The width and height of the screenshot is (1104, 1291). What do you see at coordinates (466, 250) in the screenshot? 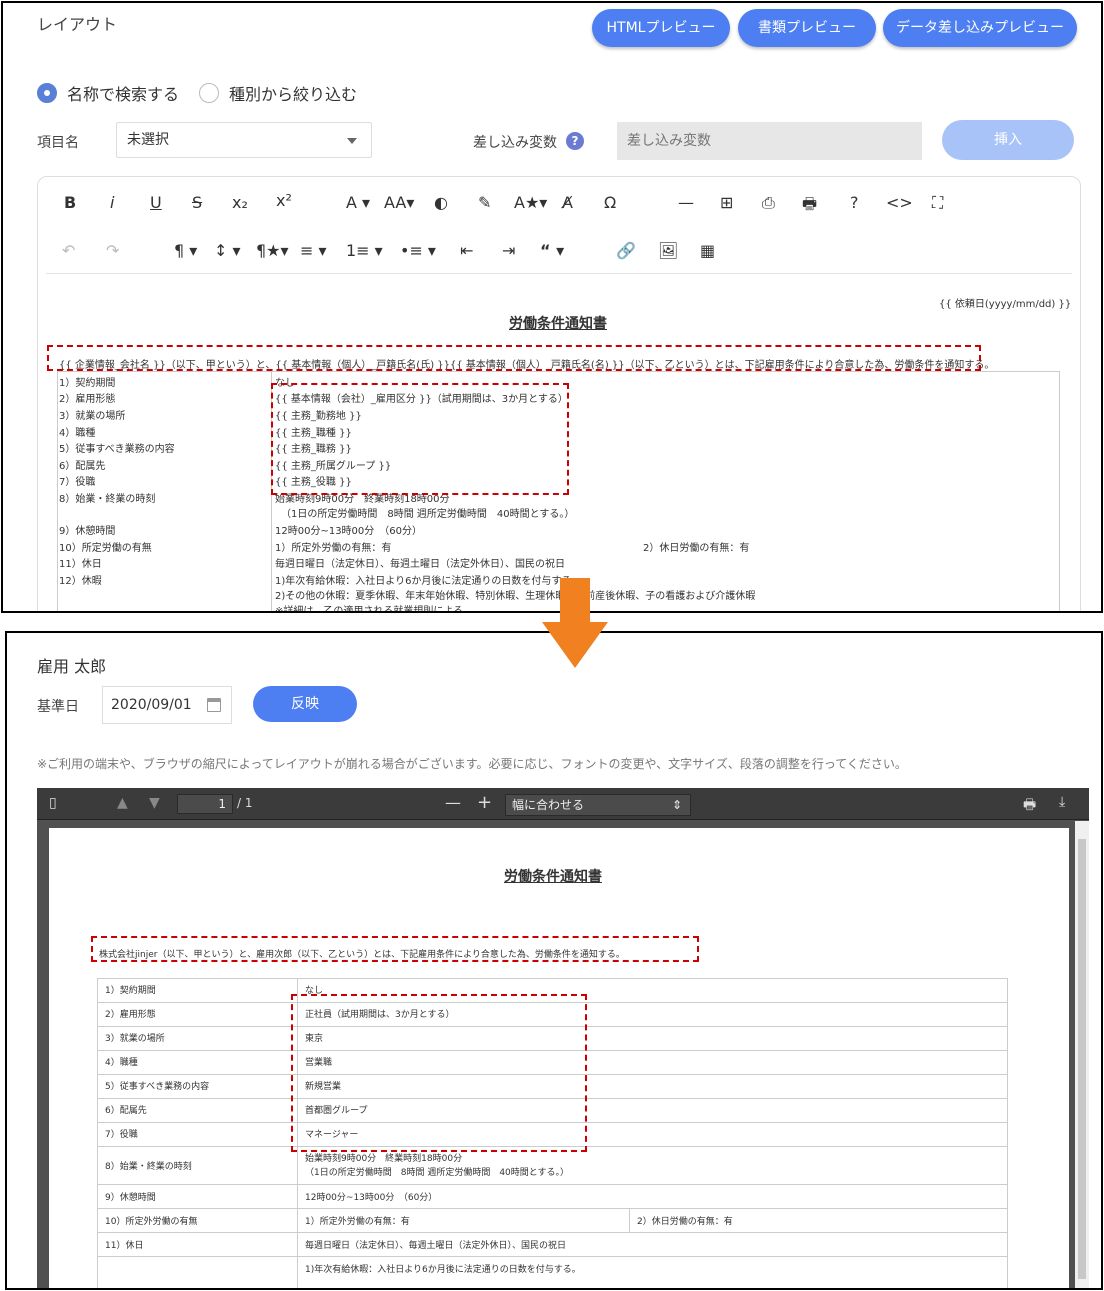
I see `outdent-icon: ⇤` at bounding box center [466, 250].